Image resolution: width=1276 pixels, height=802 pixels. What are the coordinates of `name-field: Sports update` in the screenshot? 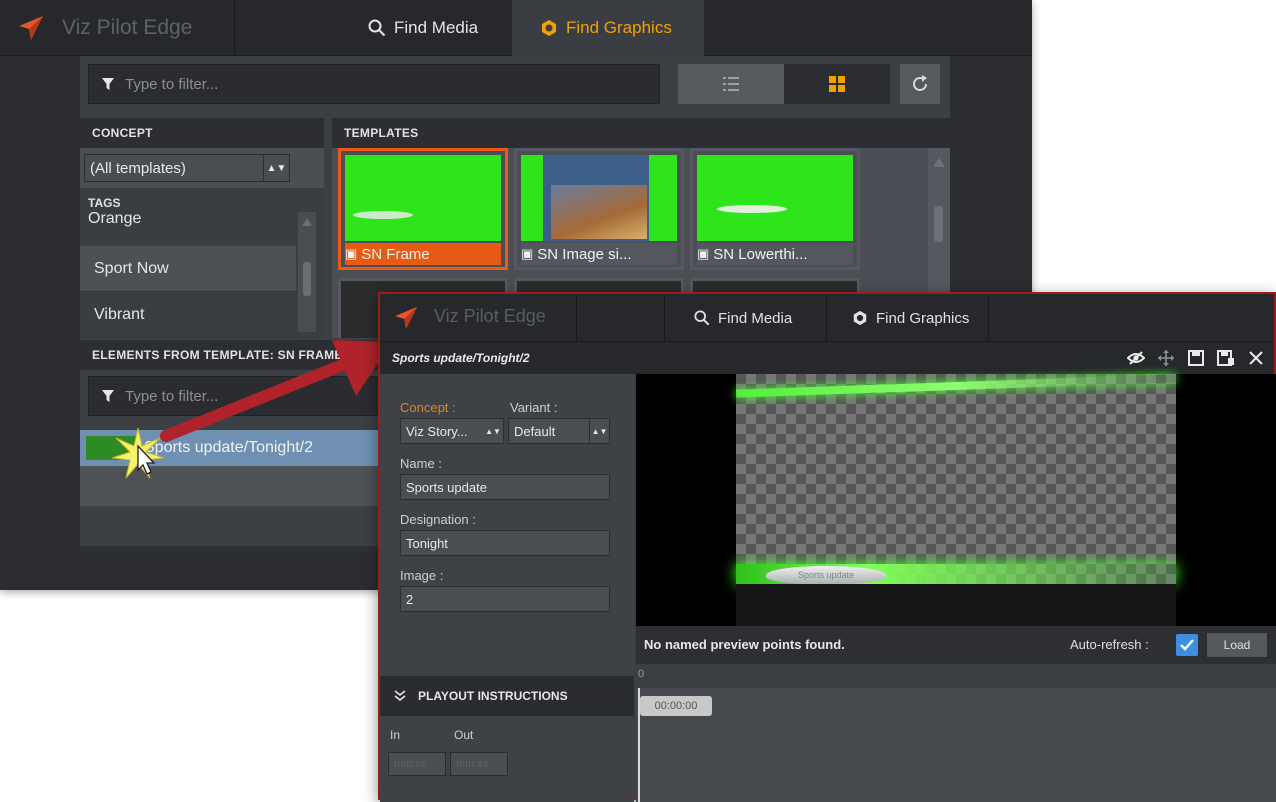 It's located at (505, 487).